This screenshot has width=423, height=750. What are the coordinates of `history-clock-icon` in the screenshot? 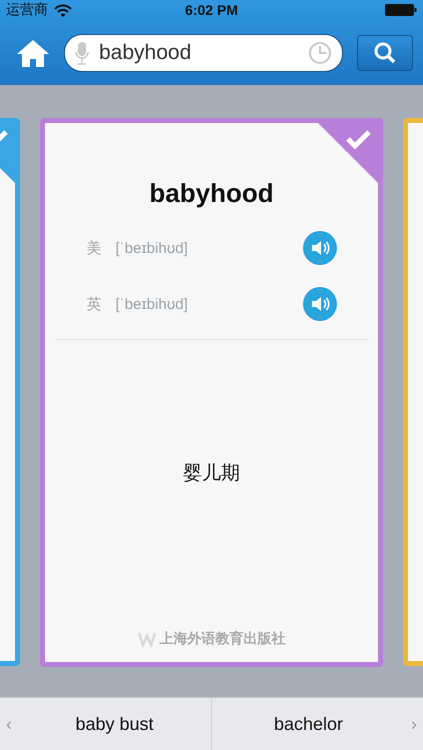 It's located at (320, 52).